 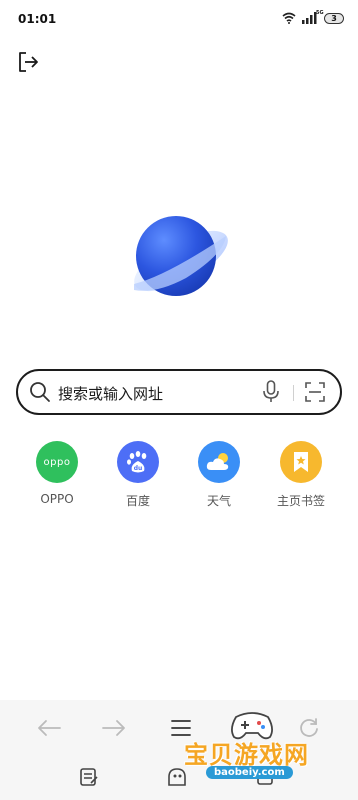 I want to click on planet-logo-icon, so click(x=179, y=261).